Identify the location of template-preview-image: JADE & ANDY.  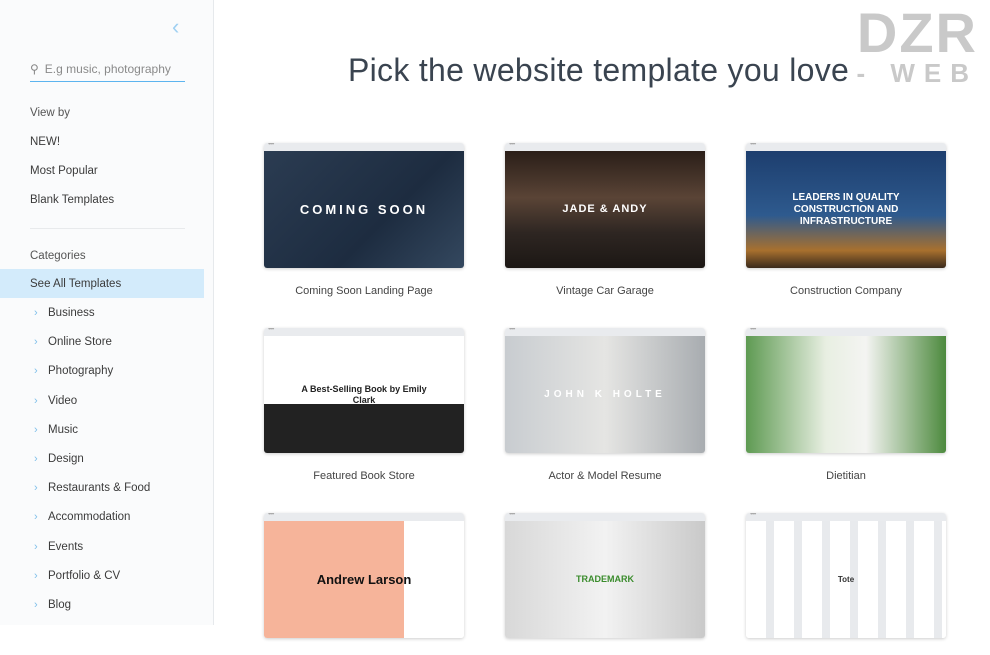
(605, 209).